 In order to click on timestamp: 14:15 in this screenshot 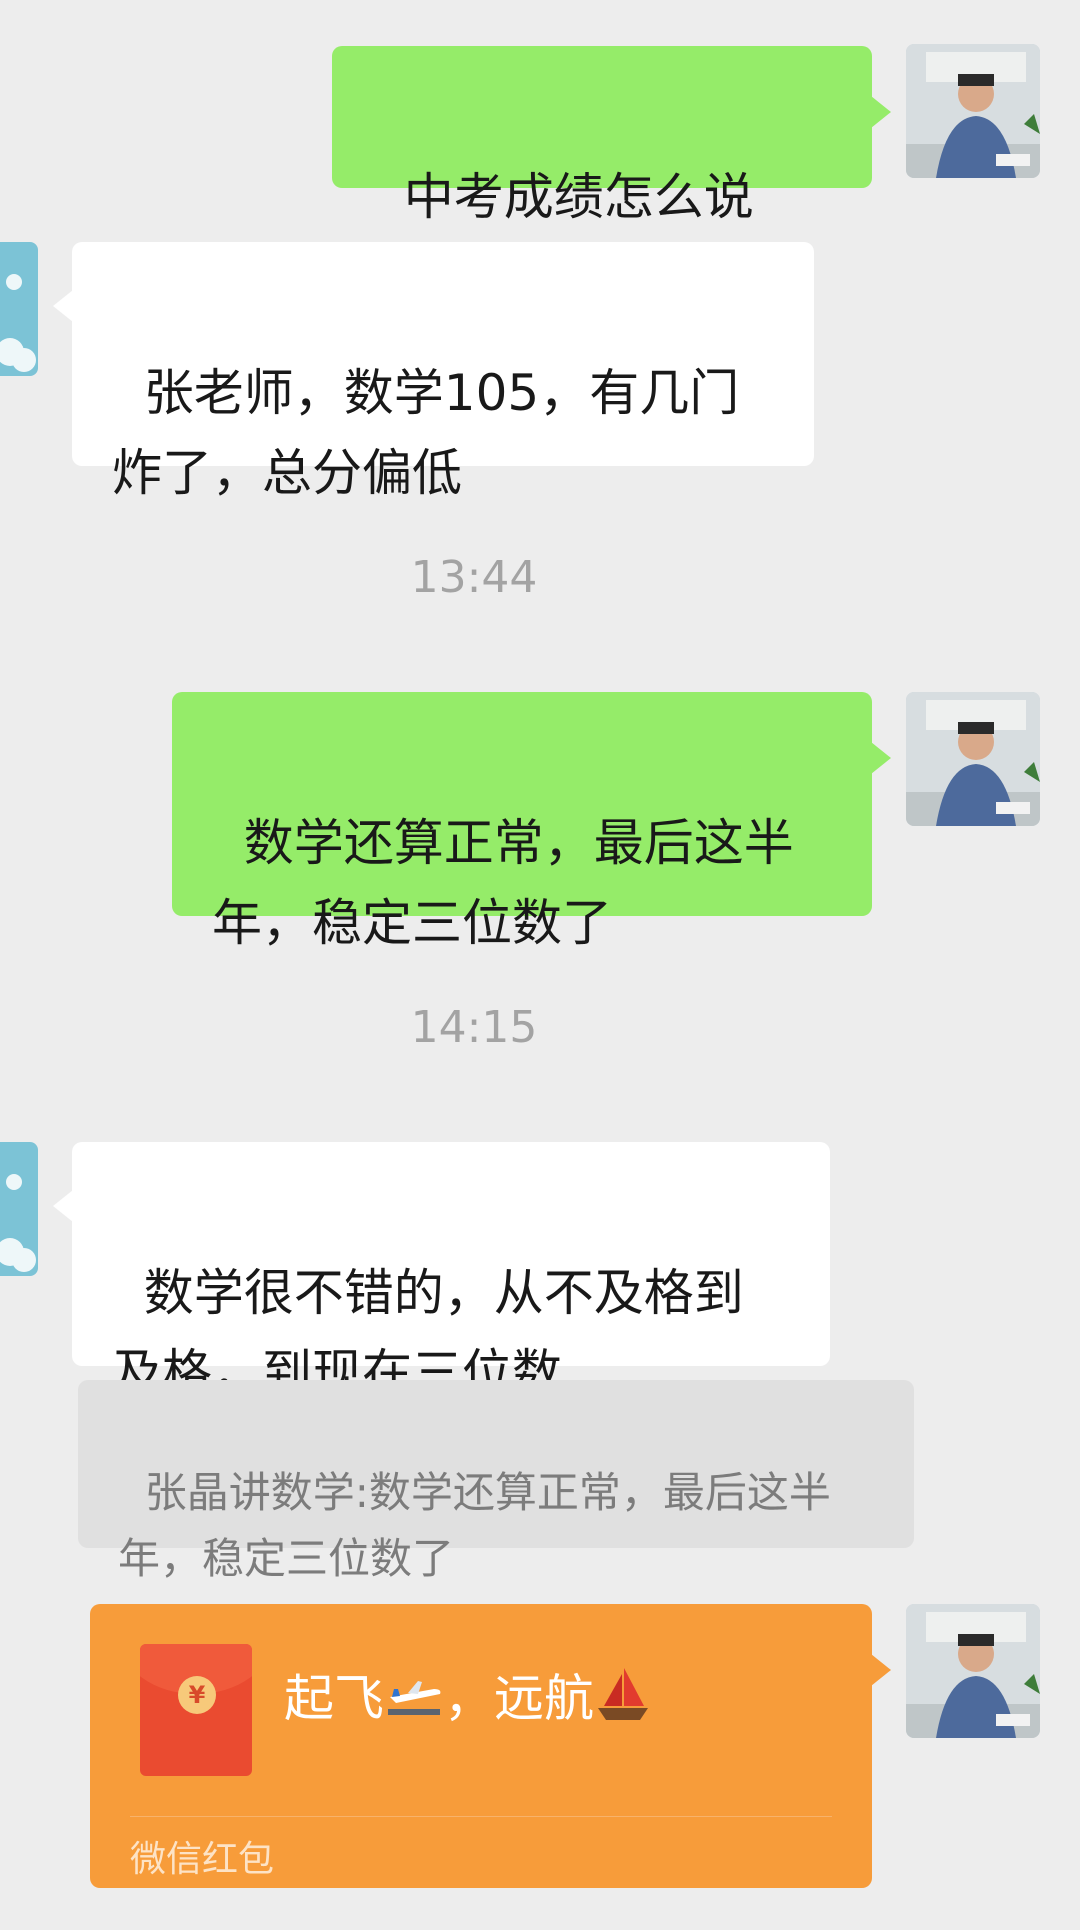, I will do `click(474, 1027)`.